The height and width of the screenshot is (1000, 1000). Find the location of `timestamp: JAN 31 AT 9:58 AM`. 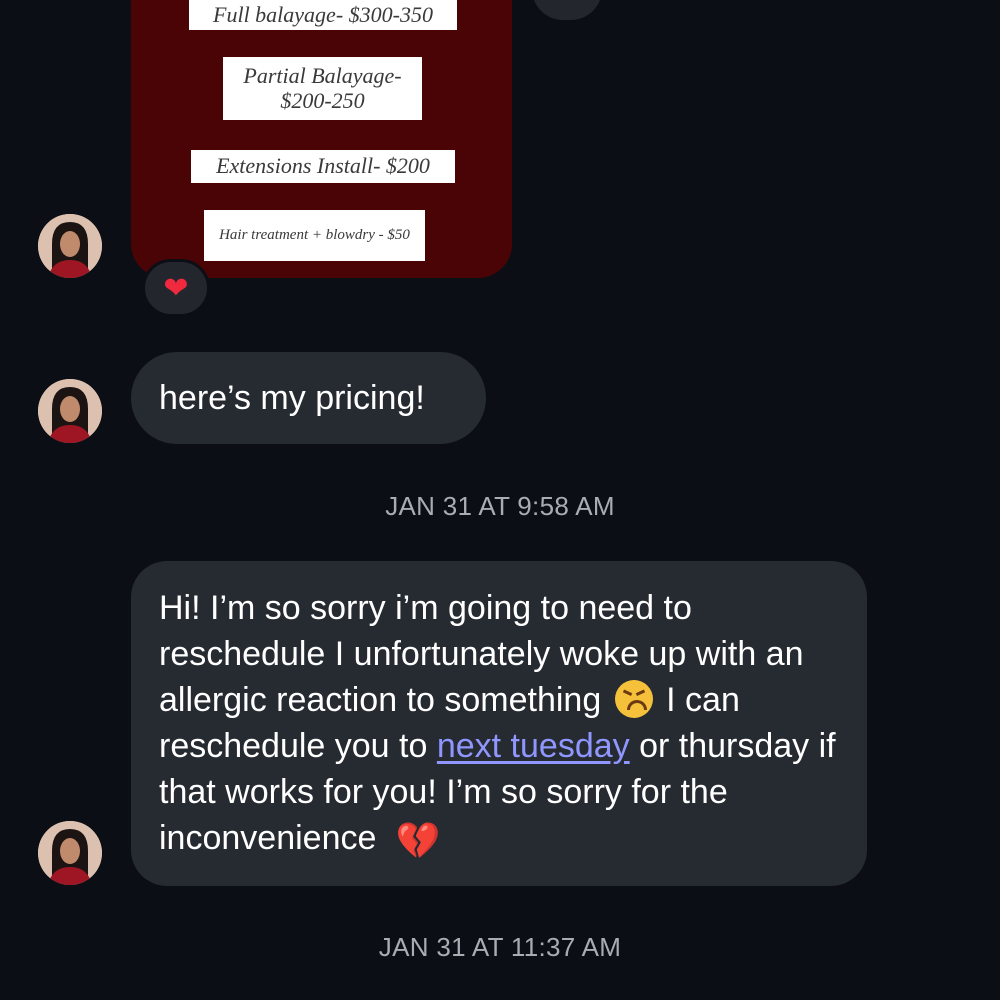

timestamp: JAN 31 AT 9:58 AM is located at coordinates (500, 506).